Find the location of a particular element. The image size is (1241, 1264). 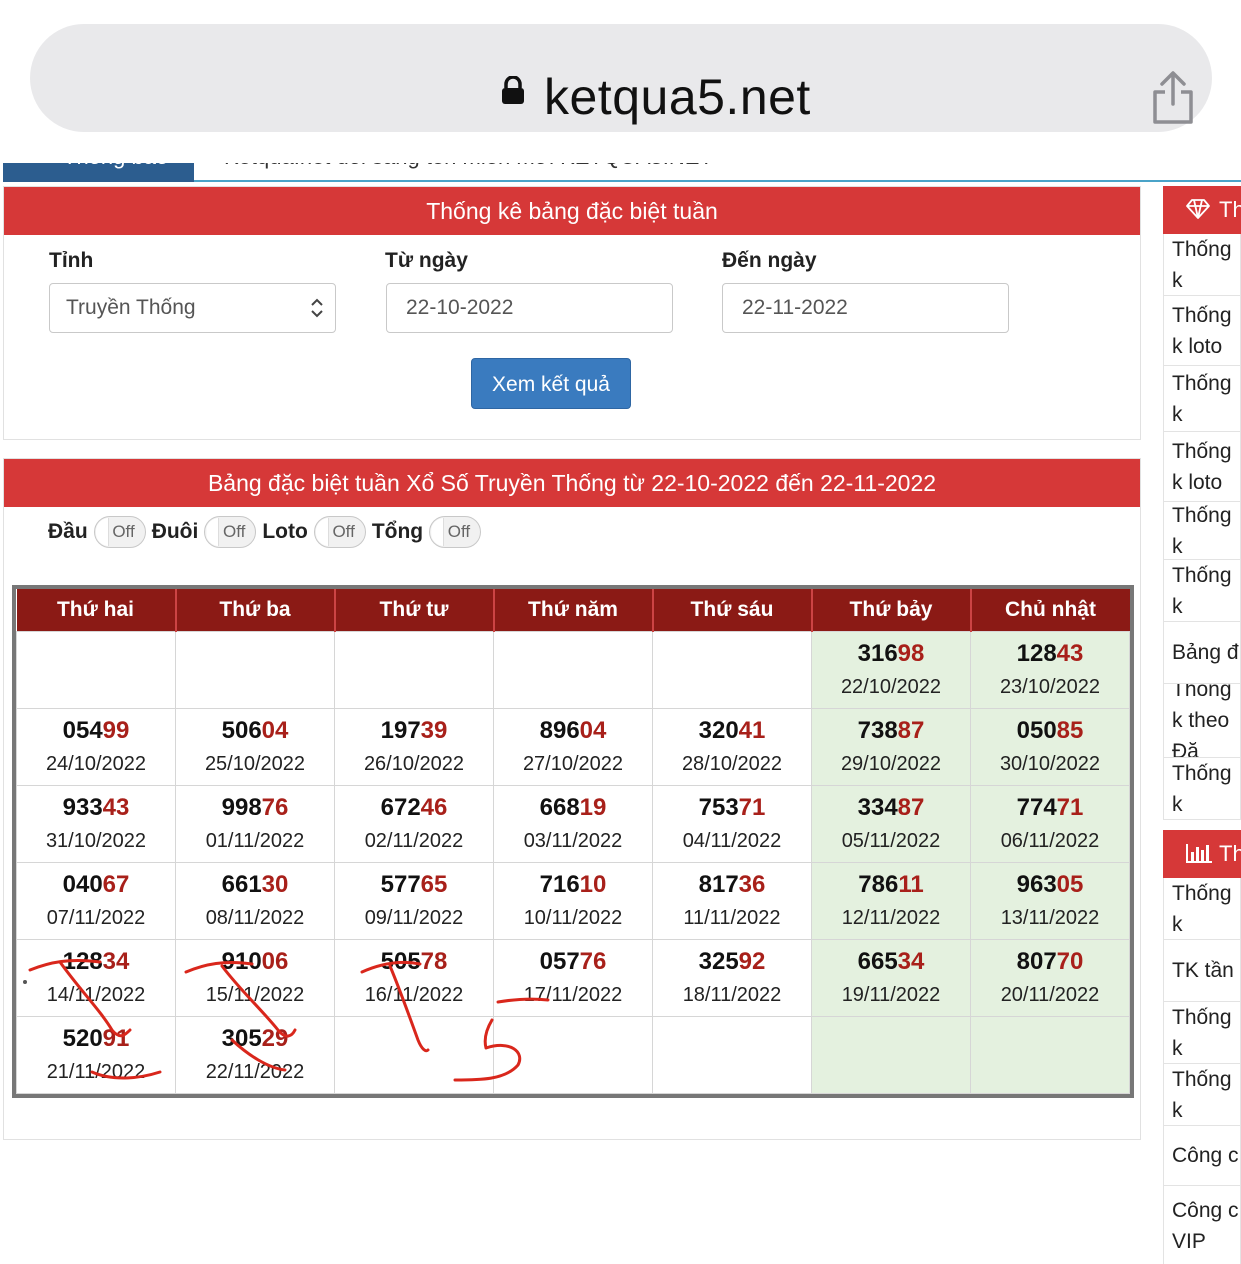

view-results-button: Xem kết quả is located at coordinates (551, 383).